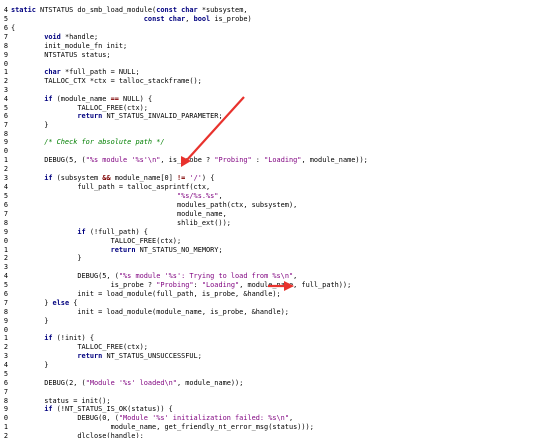 This screenshot has height=438, width=554. Describe the element at coordinates (215, 129) in the screenshot. I see `arrow-upper-shaft` at that location.